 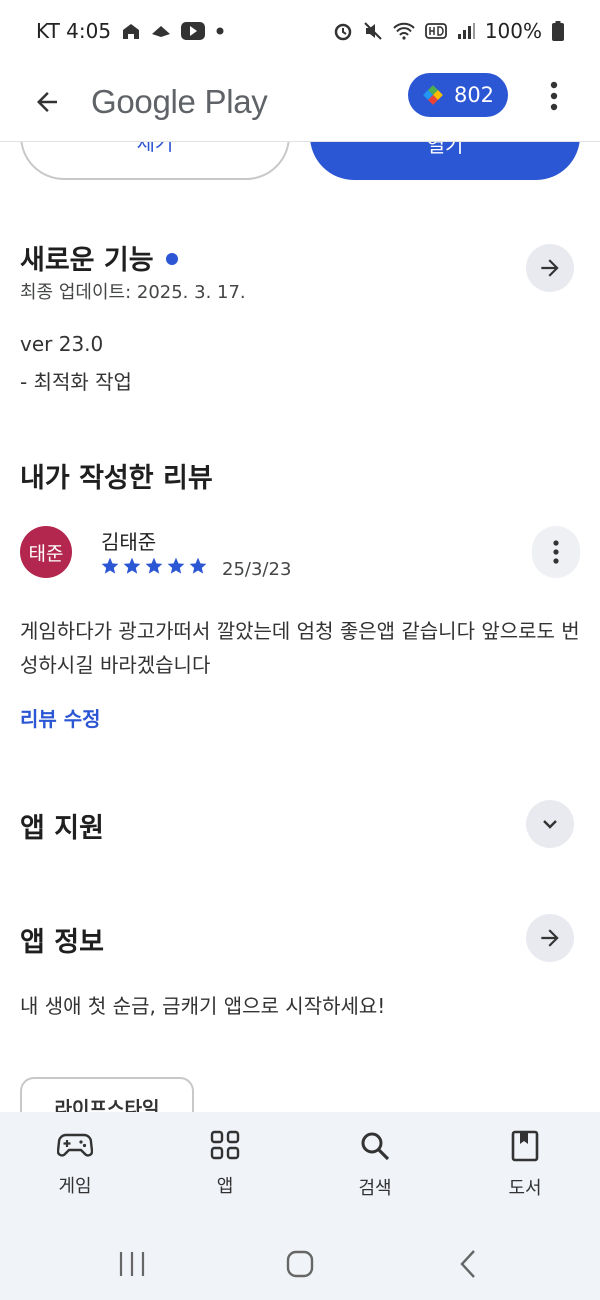 I want to click on nav-books: 도서, so click(x=525, y=1171).